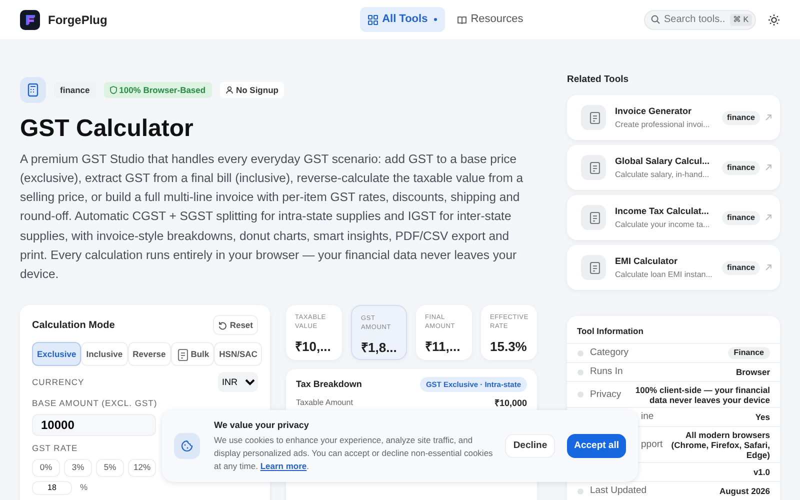 Image resolution: width=800 pixels, height=500 pixels. Describe the element at coordinates (187, 446) in the screenshot. I see `cookie-icon` at that location.